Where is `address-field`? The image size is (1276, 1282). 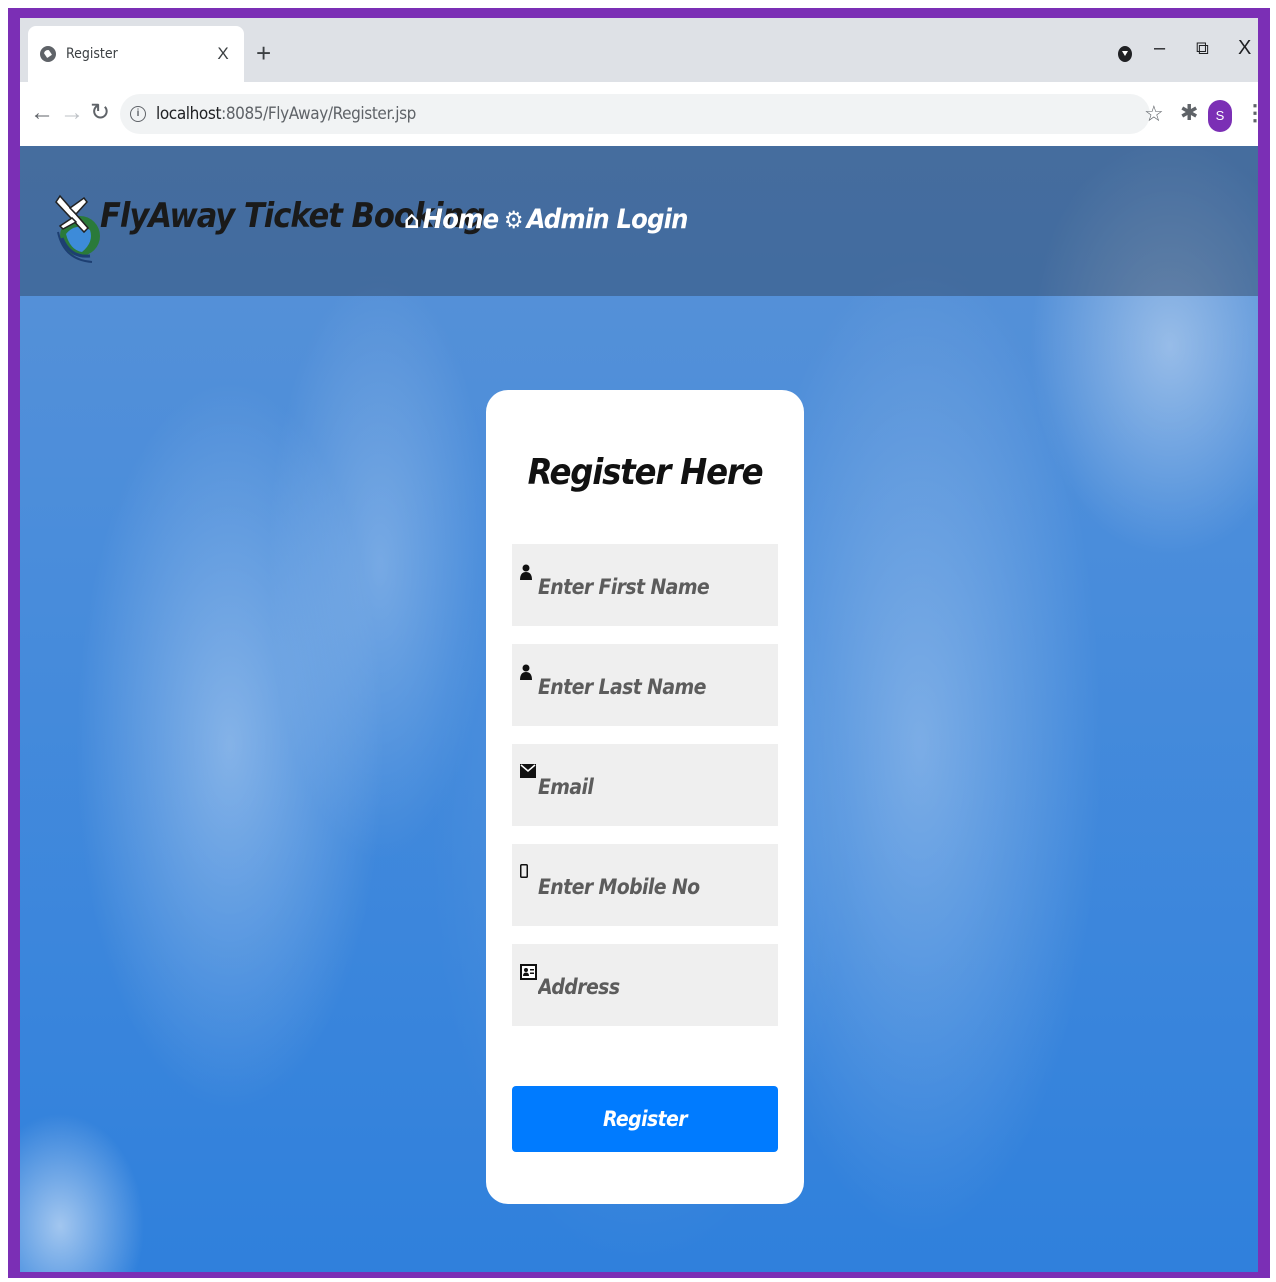 address-field is located at coordinates (645, 985).